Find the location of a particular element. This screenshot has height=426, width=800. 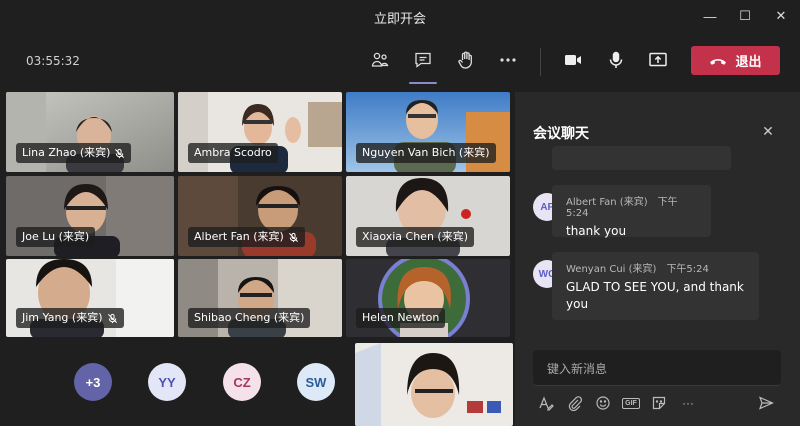

more-options-icon: ··· is located at coordinates (688, 403).